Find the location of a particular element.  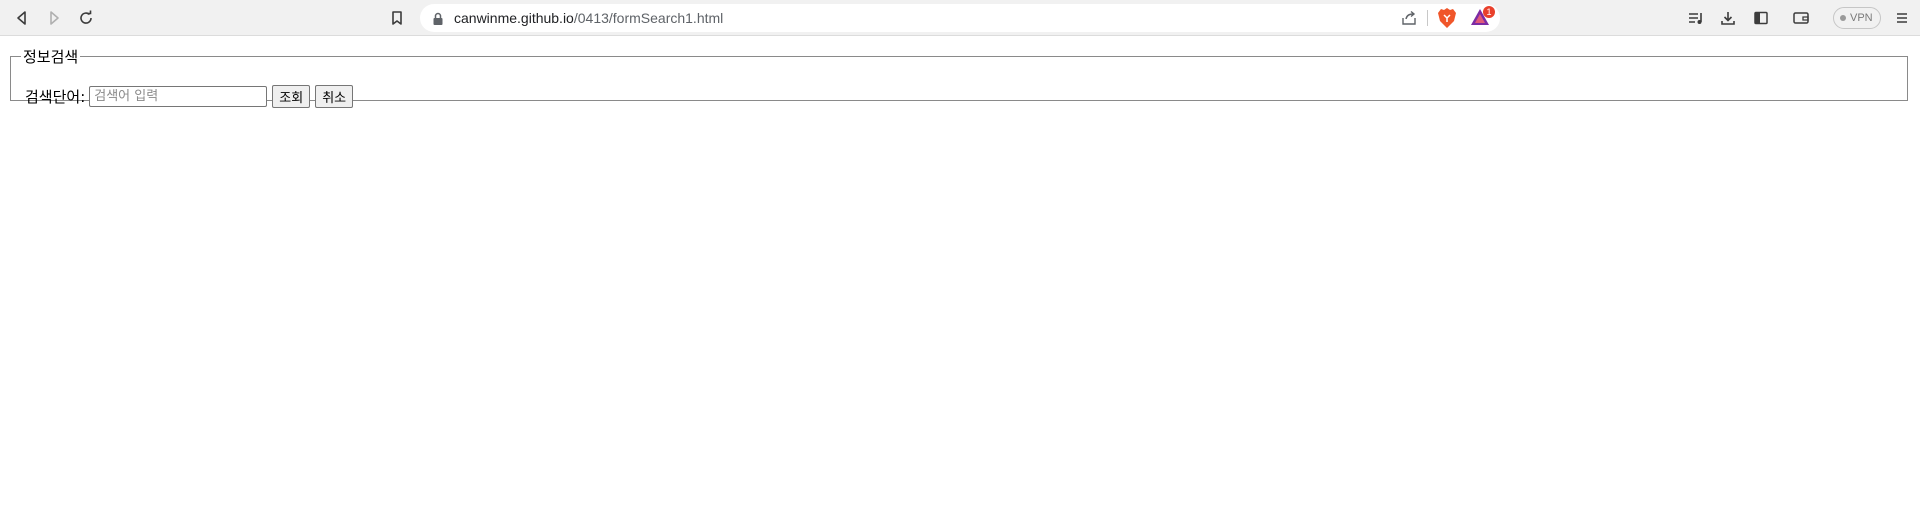

rewards-badge: 1 is located at coordinates (1489, 12).